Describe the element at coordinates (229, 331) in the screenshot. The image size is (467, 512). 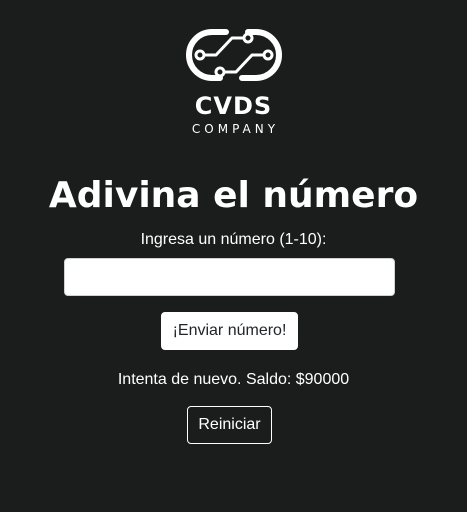
I see `submit-number-button: ¡Enviar número!` at that location.